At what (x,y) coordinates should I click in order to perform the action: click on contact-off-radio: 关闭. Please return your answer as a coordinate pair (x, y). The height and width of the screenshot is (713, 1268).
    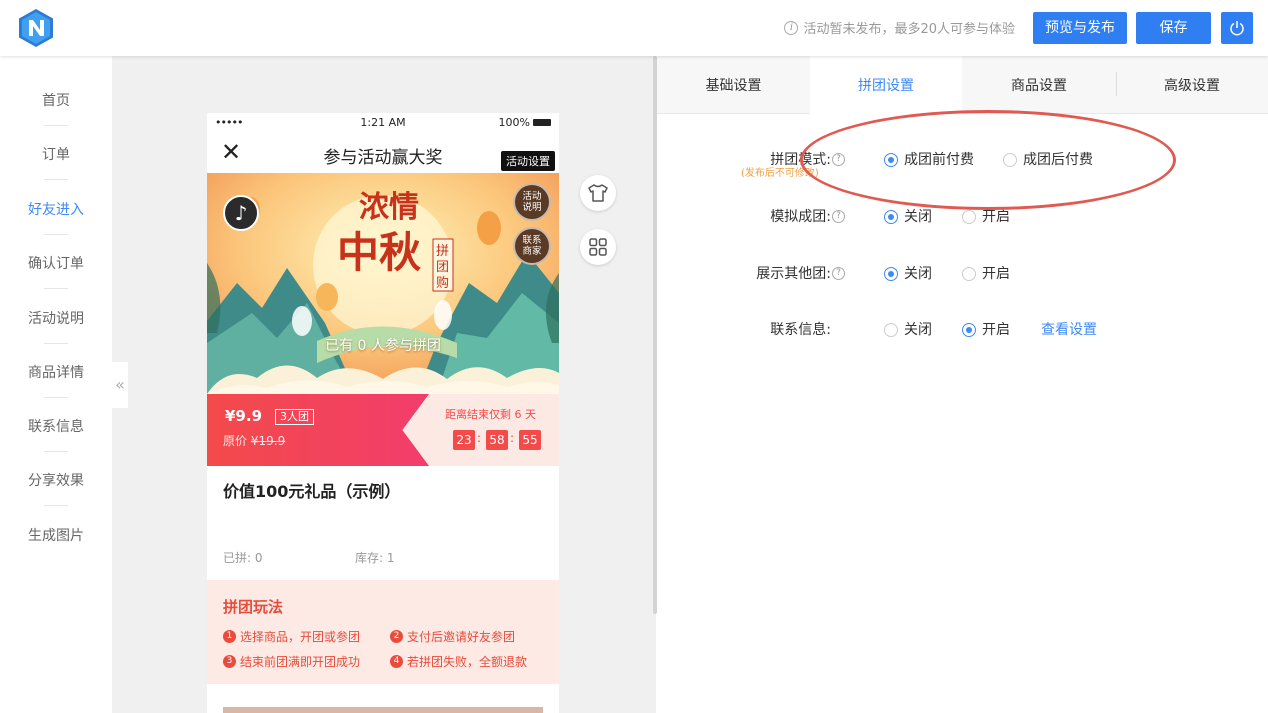
    Looking at the image, I should click on (908, 330).